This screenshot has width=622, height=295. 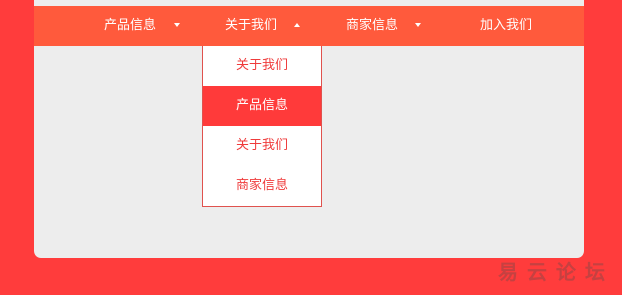 I want to click on caret-up-icon, so click(x=297, y=24).